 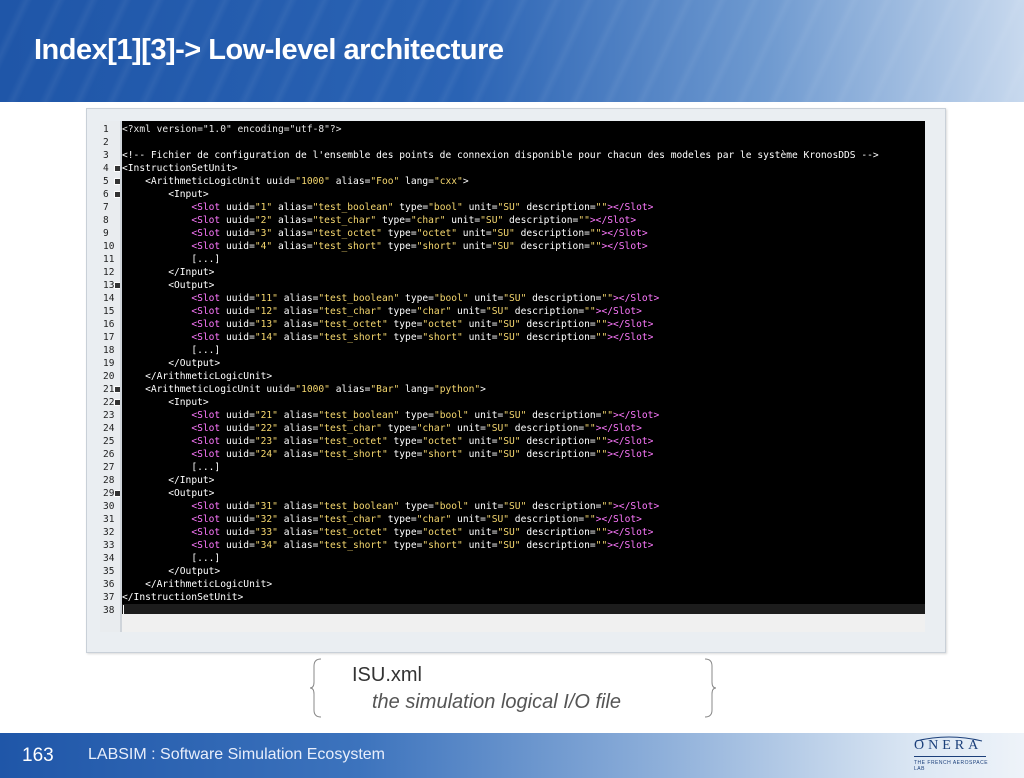 I want to click on caption-description: the simulation logical I/O file, so click(x=497, y=702).